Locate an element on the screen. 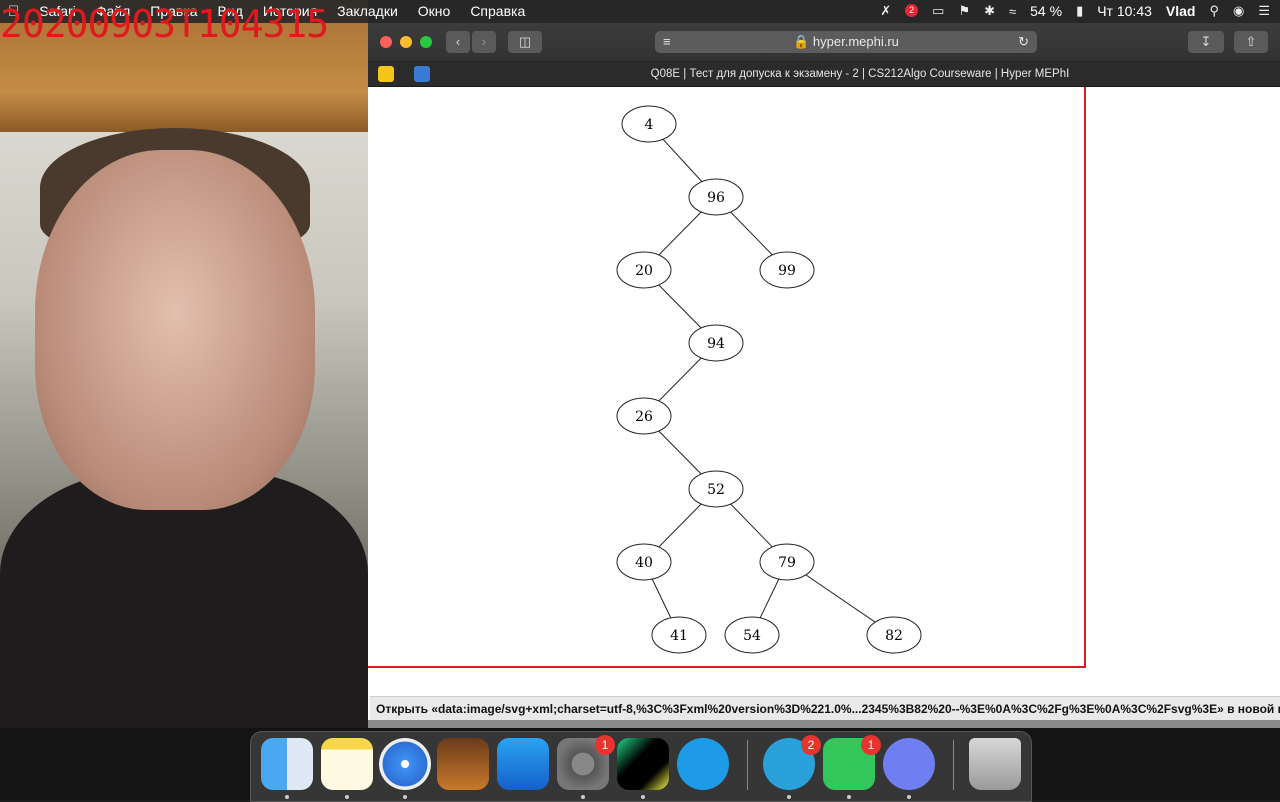 Image resolution: width=1280 pixels, height=802 pixels. menu-bookmarks: Закладки is located at coordinates (367, 11).